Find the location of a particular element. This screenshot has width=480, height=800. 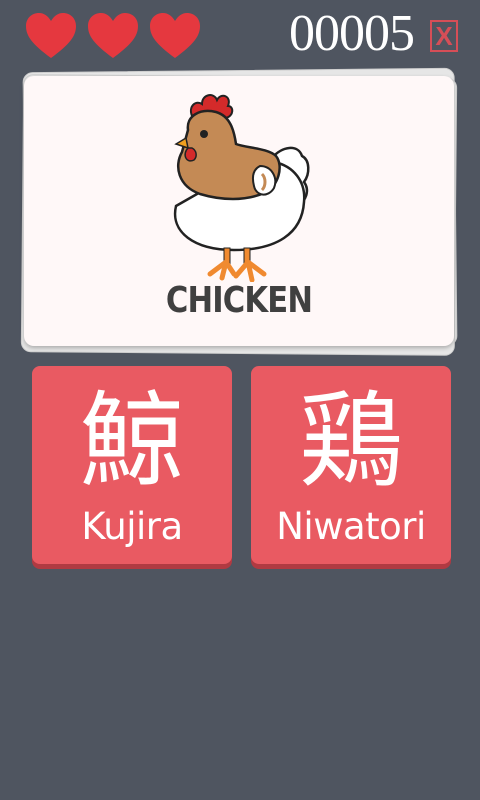

close-button: X is located at coordinates (444, 36).